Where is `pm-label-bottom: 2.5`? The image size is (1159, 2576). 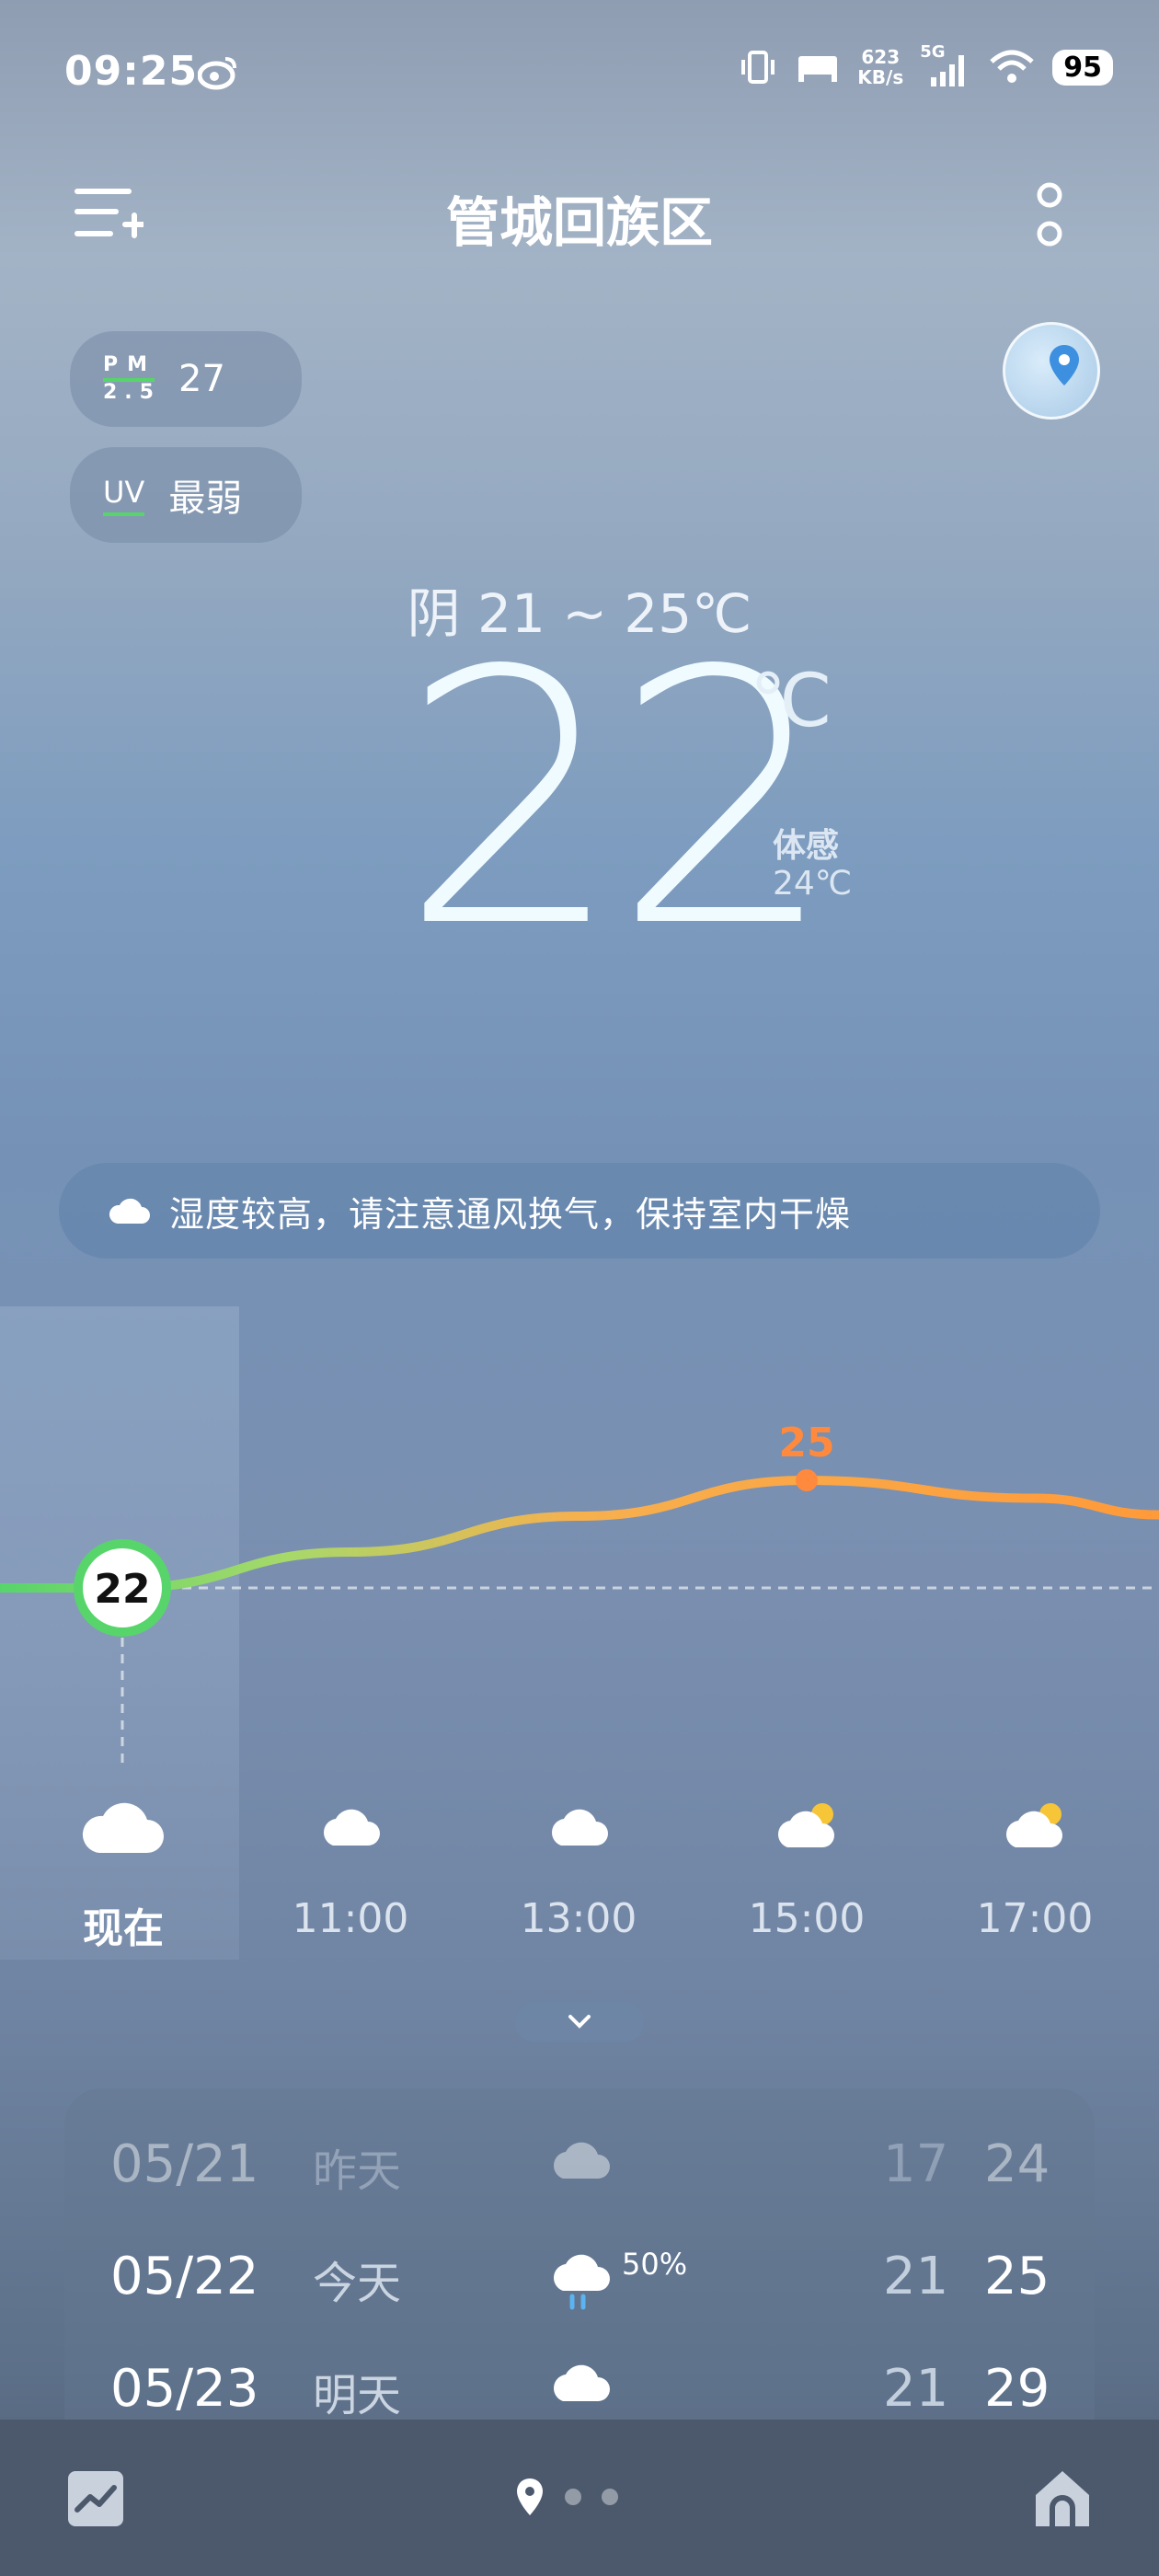
pm-label-bottom: 2.5 is located at coordinates (132, 392).